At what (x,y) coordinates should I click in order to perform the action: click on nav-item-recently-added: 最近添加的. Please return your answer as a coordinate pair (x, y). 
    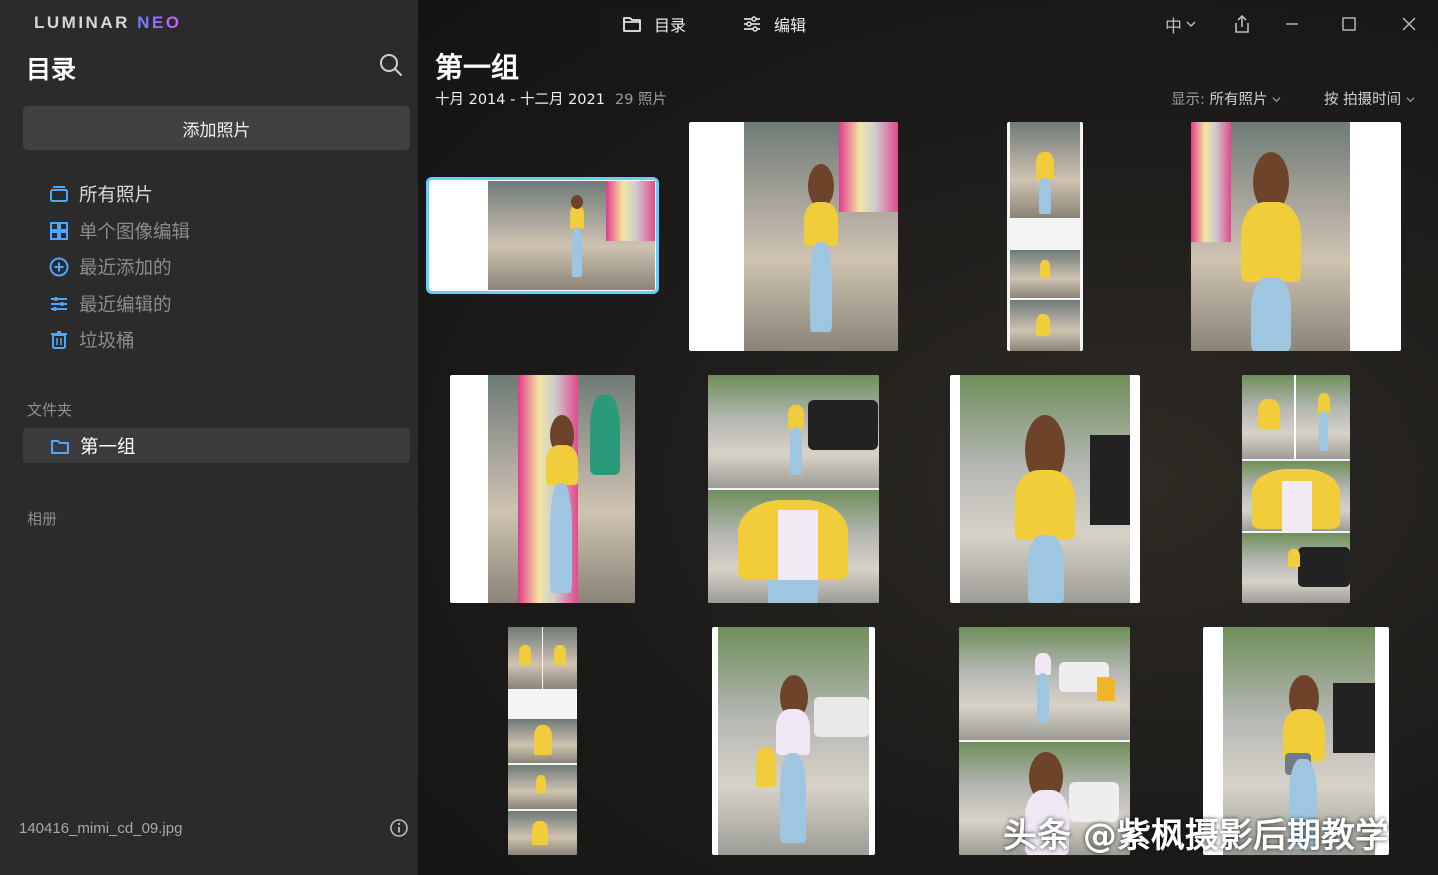
    Looking at the image, I should click on (119, 267).